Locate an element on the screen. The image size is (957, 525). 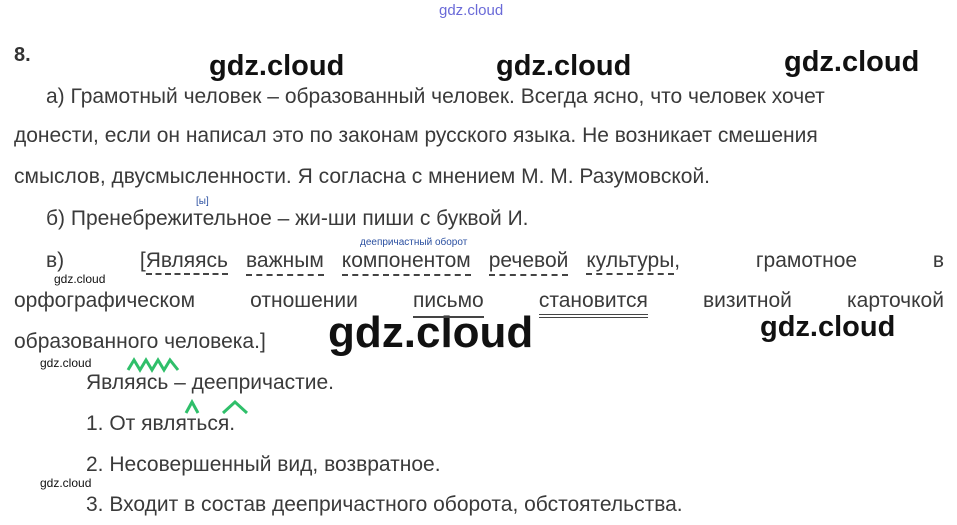
word-gramotnoe: грамотное is located at coordinates (806, 260).